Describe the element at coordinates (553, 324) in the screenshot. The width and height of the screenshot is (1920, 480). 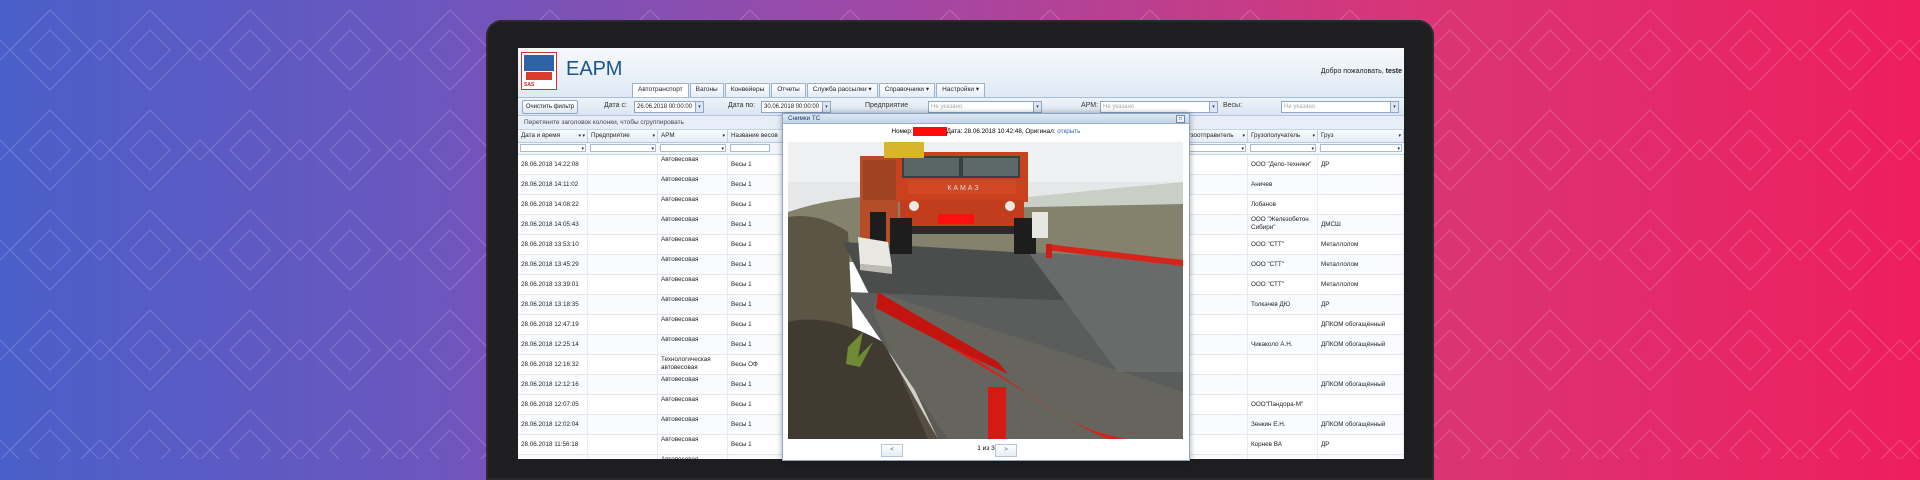
I see `cell-datetime: 28.06.2018 12:47:19` at that location.